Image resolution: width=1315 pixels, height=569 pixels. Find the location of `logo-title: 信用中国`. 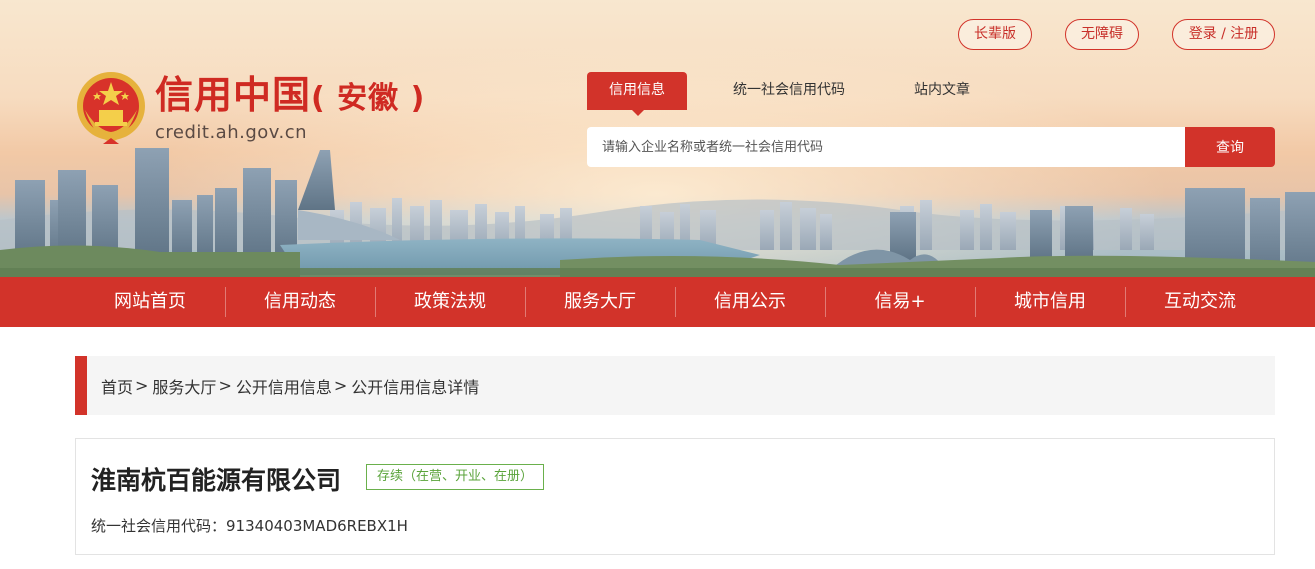

logo-title: 信用中国 is located at coordinates (233, 95).